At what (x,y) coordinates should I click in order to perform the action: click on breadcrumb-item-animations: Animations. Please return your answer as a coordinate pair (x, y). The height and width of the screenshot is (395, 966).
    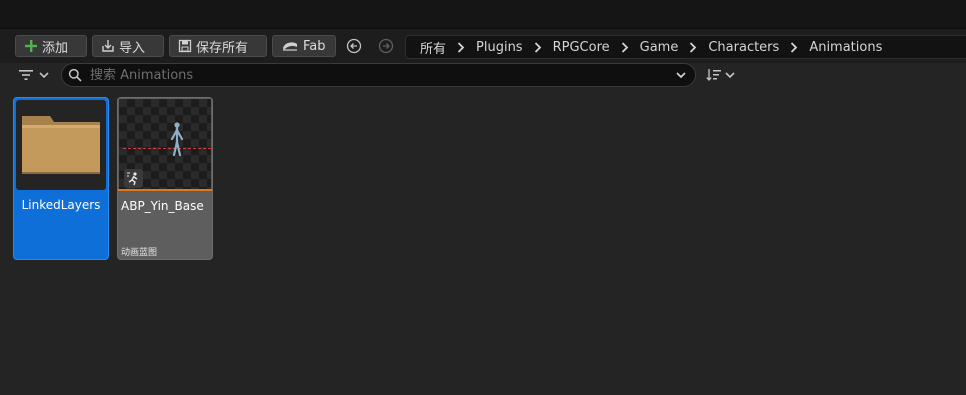
    Looking at the image, I should click on (845, 47).